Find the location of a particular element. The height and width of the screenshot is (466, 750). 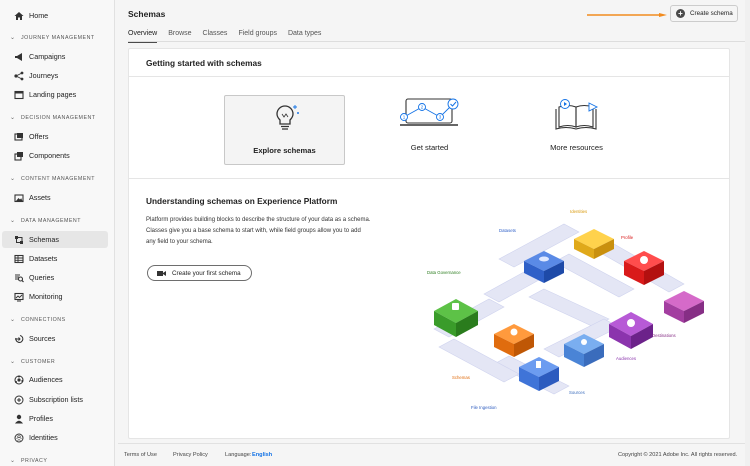

sidebar-item-label: Datasets is located at coordinates (43, 258).